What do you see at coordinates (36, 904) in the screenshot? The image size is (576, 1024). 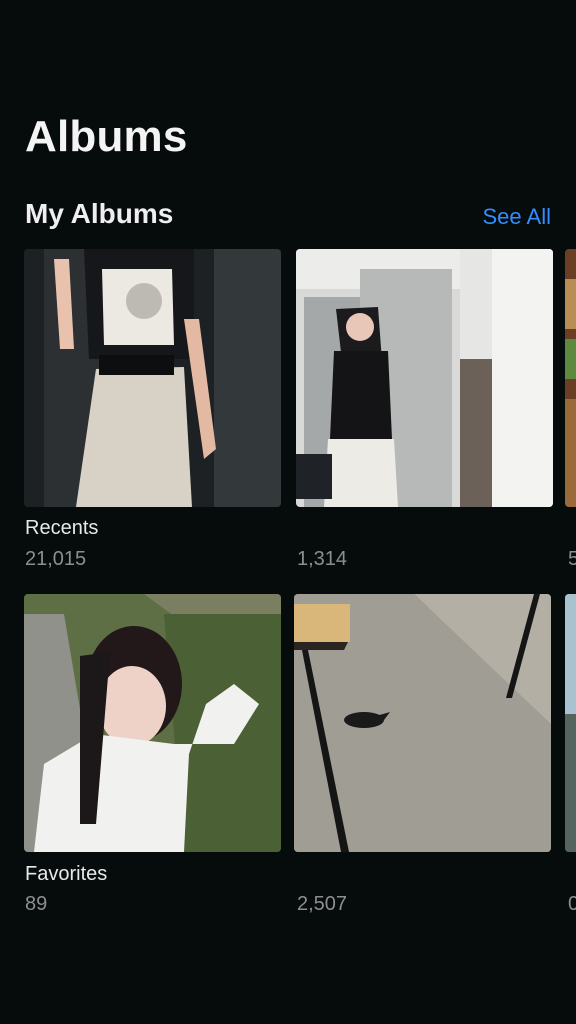 I see `album-count: 89` at bounding box center [36, 904].